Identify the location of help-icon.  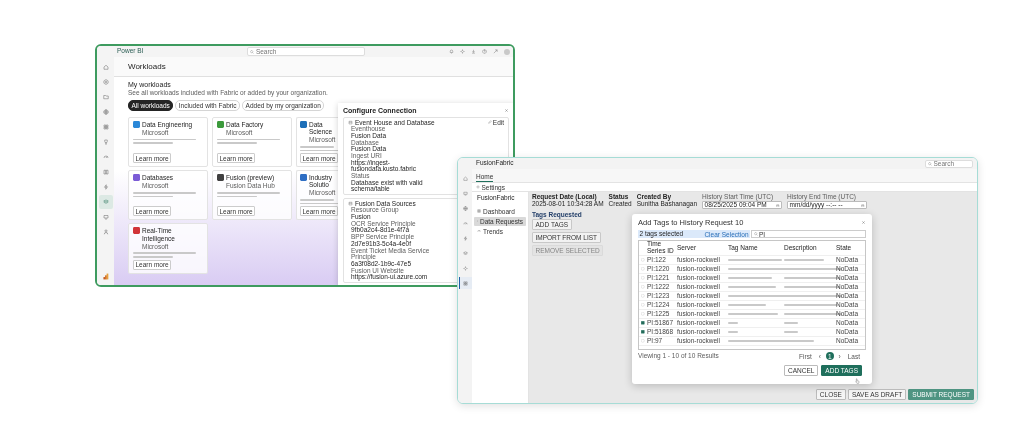
(484, 51).